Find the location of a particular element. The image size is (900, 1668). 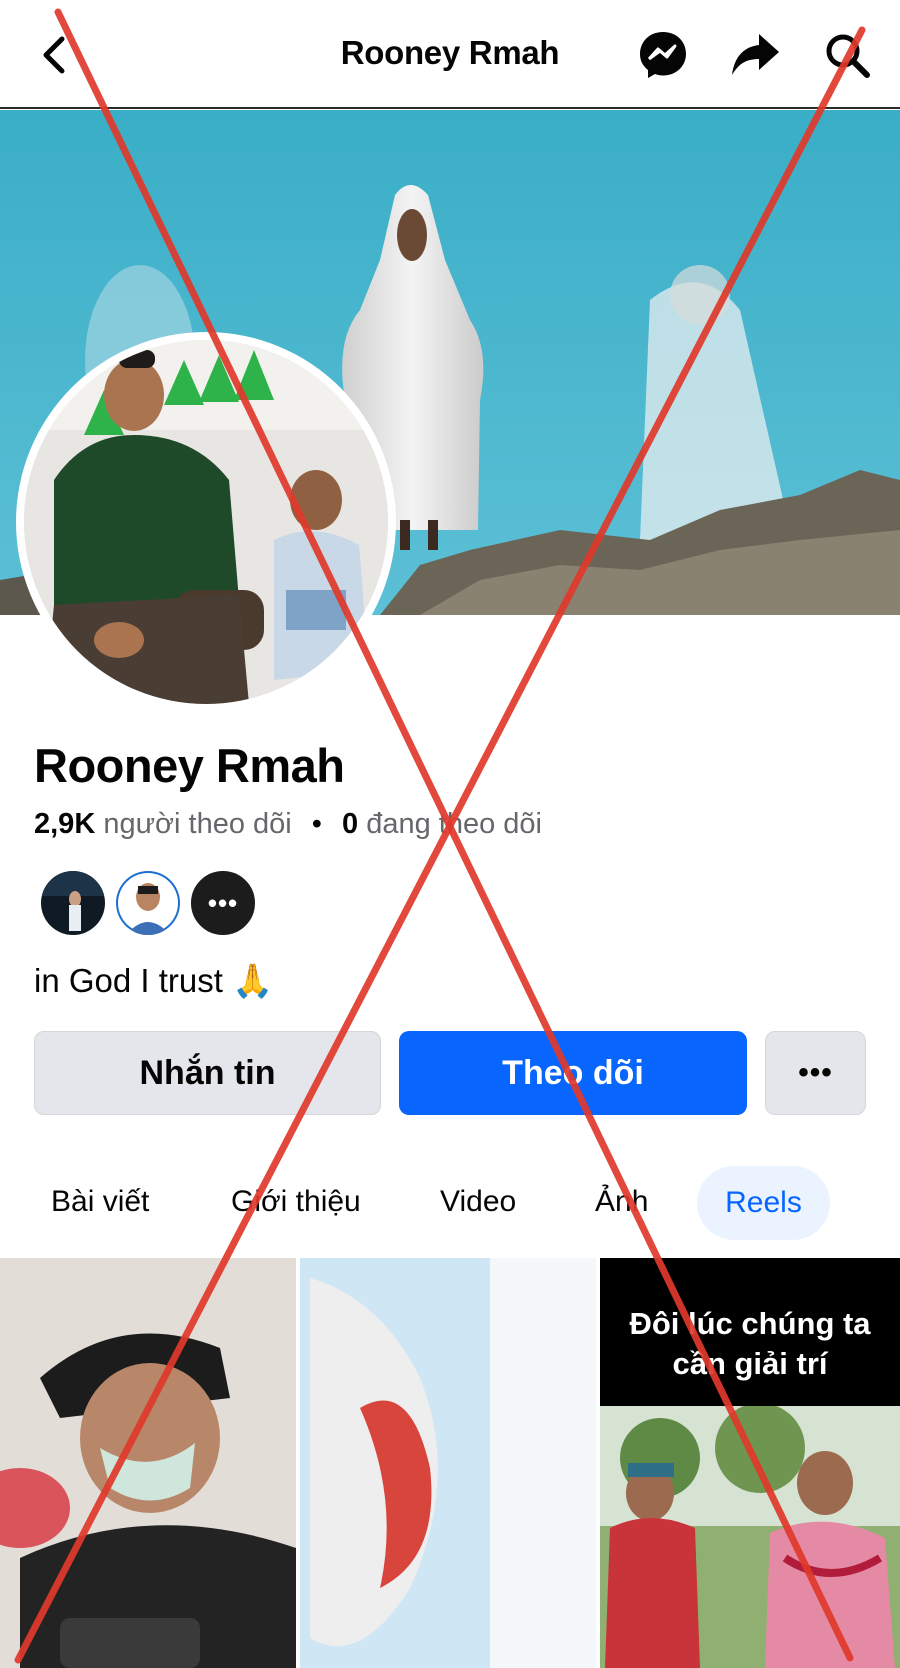

follow-stats: 2,9K người theo dõi • 0 đang theo dõi is located at coordinates (288, 824).